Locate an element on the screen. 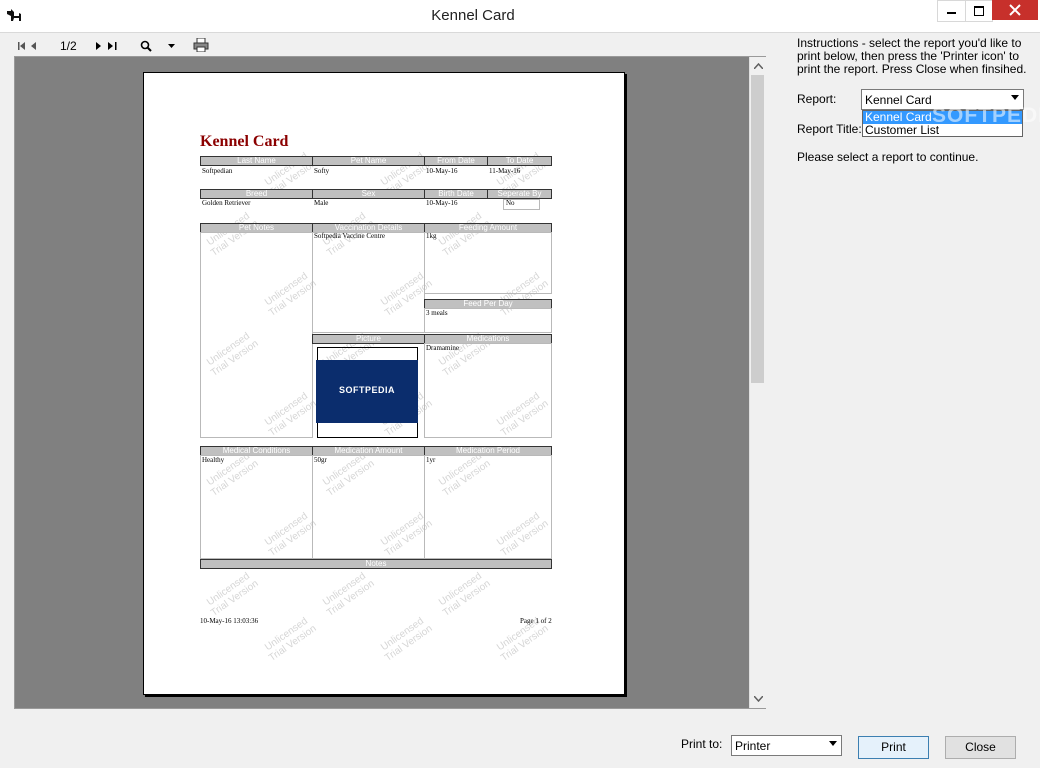 This screenshot has height=768, width=1040. report-title: Kennel Card is located at coordinates (244, 141).